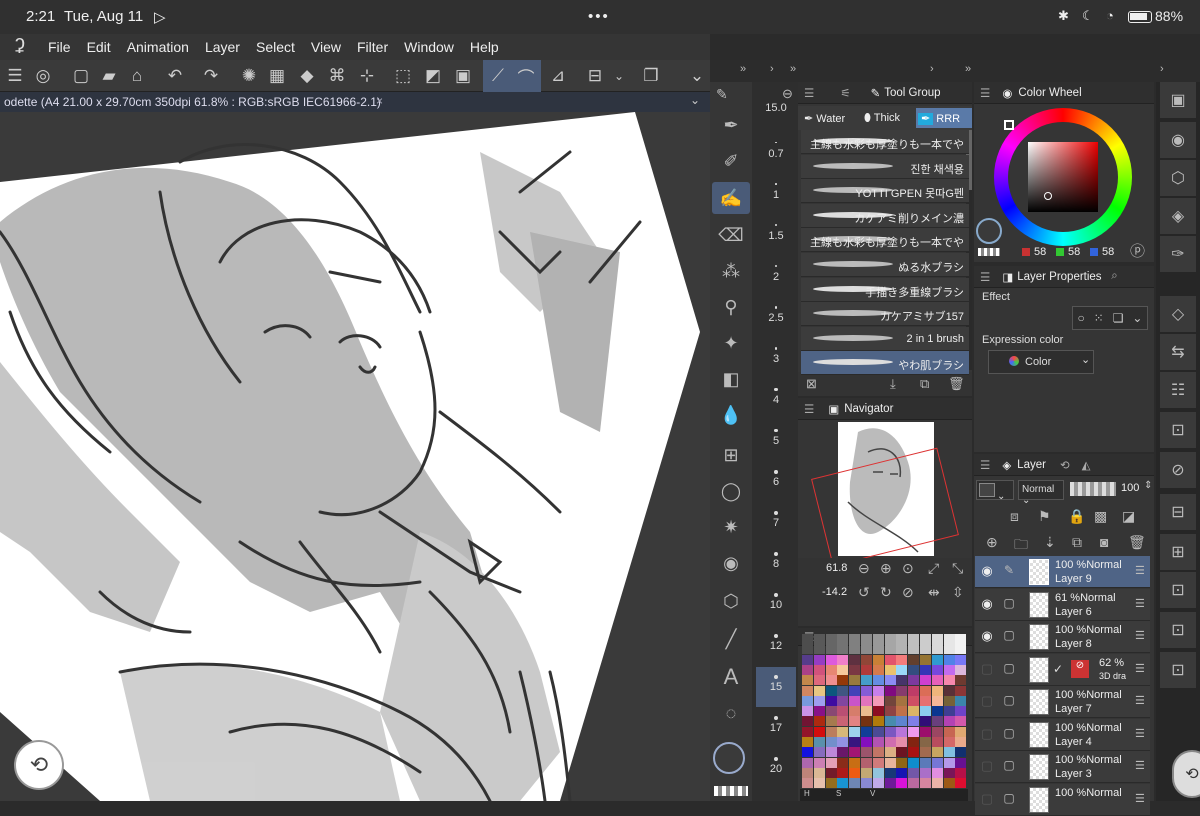 The height and width of the screenshot is (816, 1200). Describe the element at coordinates (1162, 69) in the screenshot. I see `collapse-icon: ›` at that location.